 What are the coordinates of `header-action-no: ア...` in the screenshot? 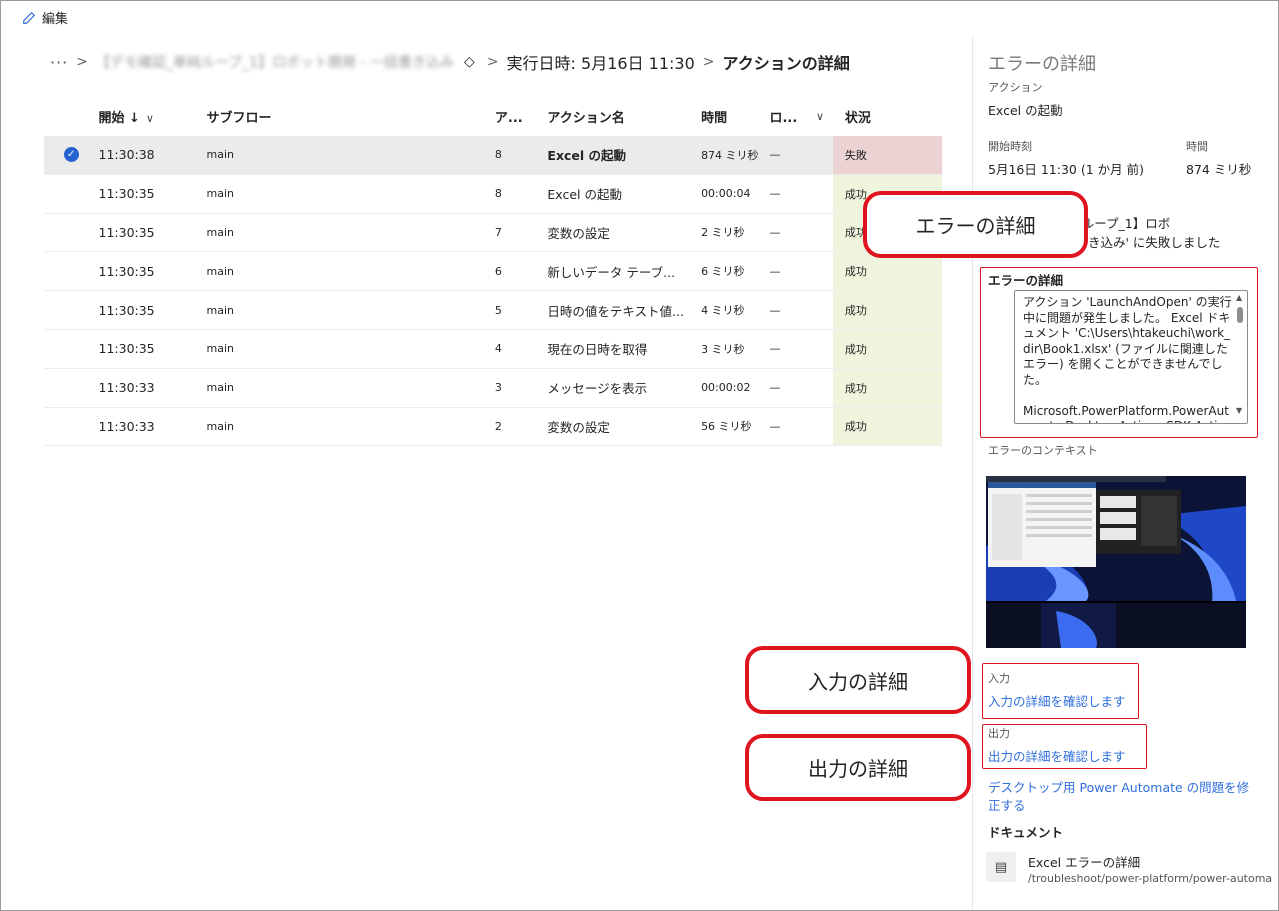 It's located at (521, 116).